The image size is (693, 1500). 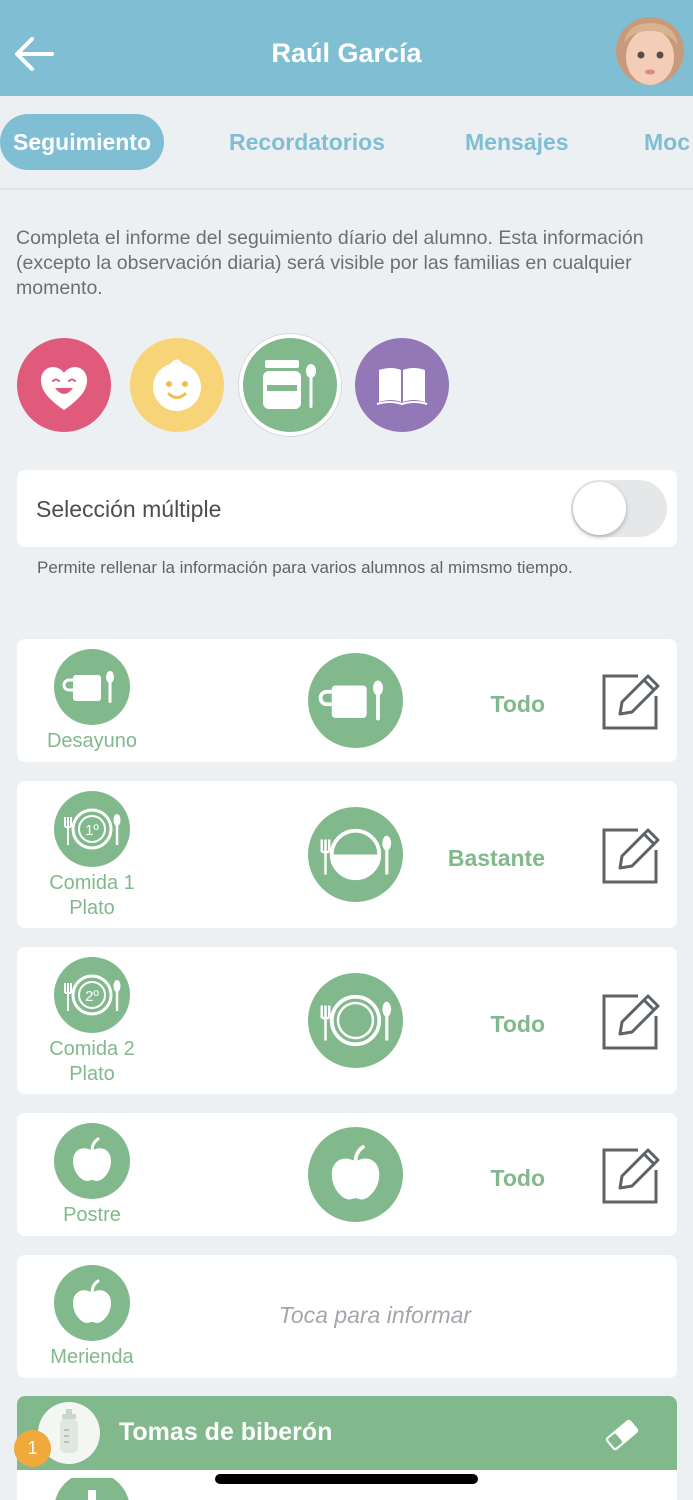 I want to click on meal-row-comida-2: 2º Comida 2 Plato Todo, so click(x=347, y=1020).